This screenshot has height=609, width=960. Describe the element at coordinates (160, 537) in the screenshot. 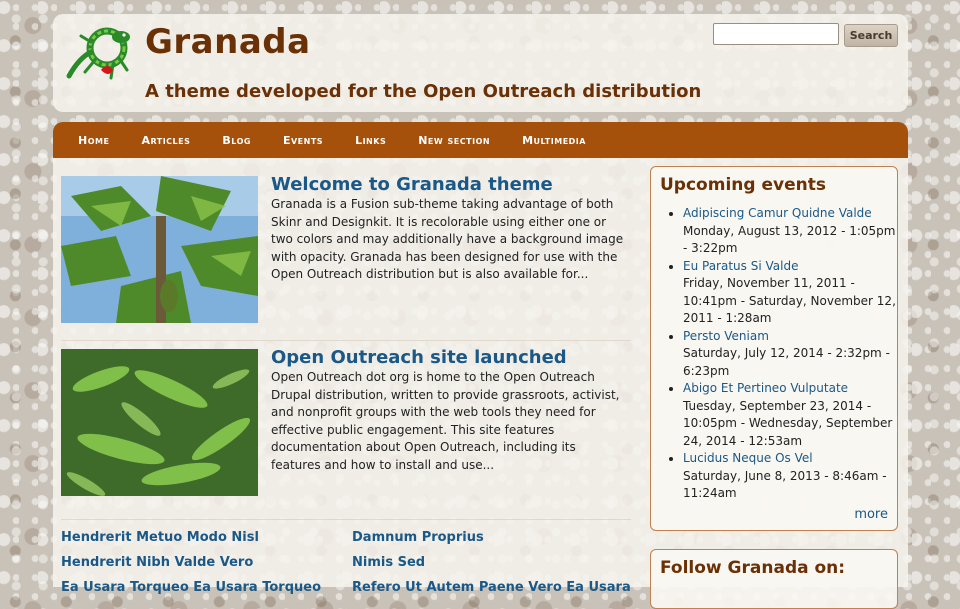

I see `bottom-link: Hendrerit Metuo Modo Nisl` at that location.